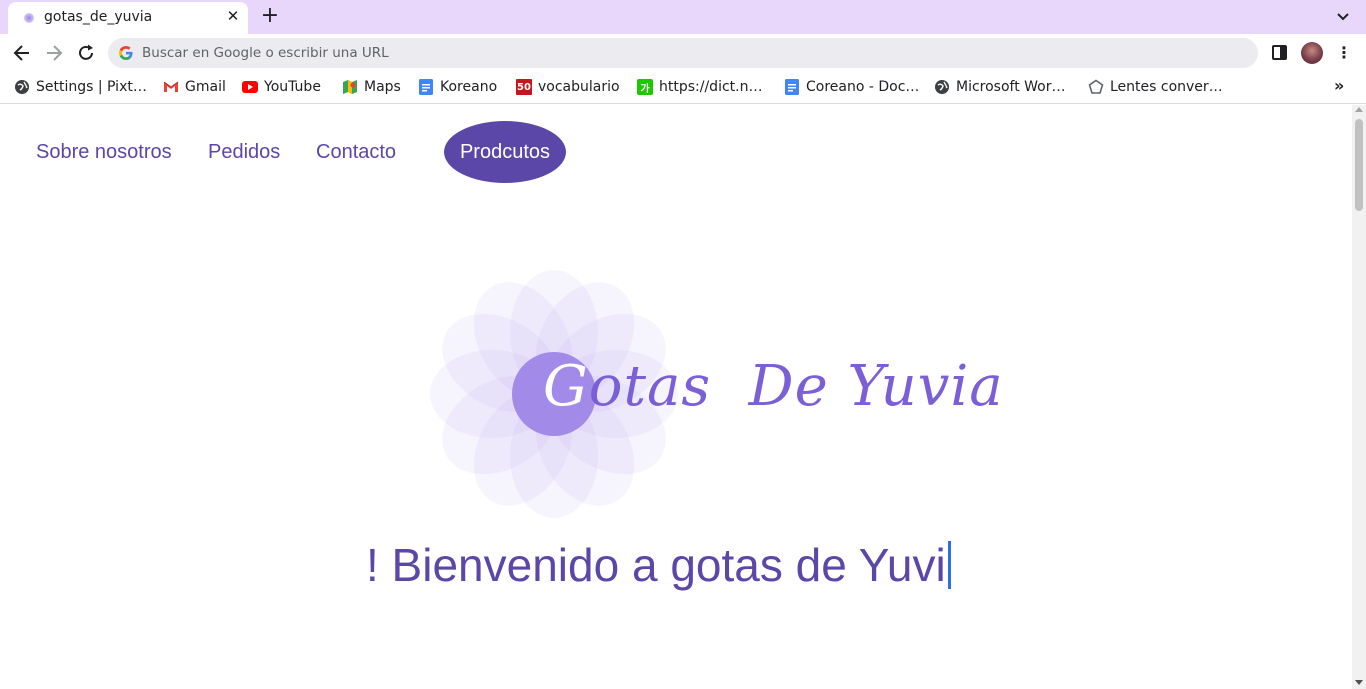 The image size is (1366, 689). Describe the element at coordinates (1344, 53) in the screenshot. I see `kebab-menu-icon: ⋮` at that location.